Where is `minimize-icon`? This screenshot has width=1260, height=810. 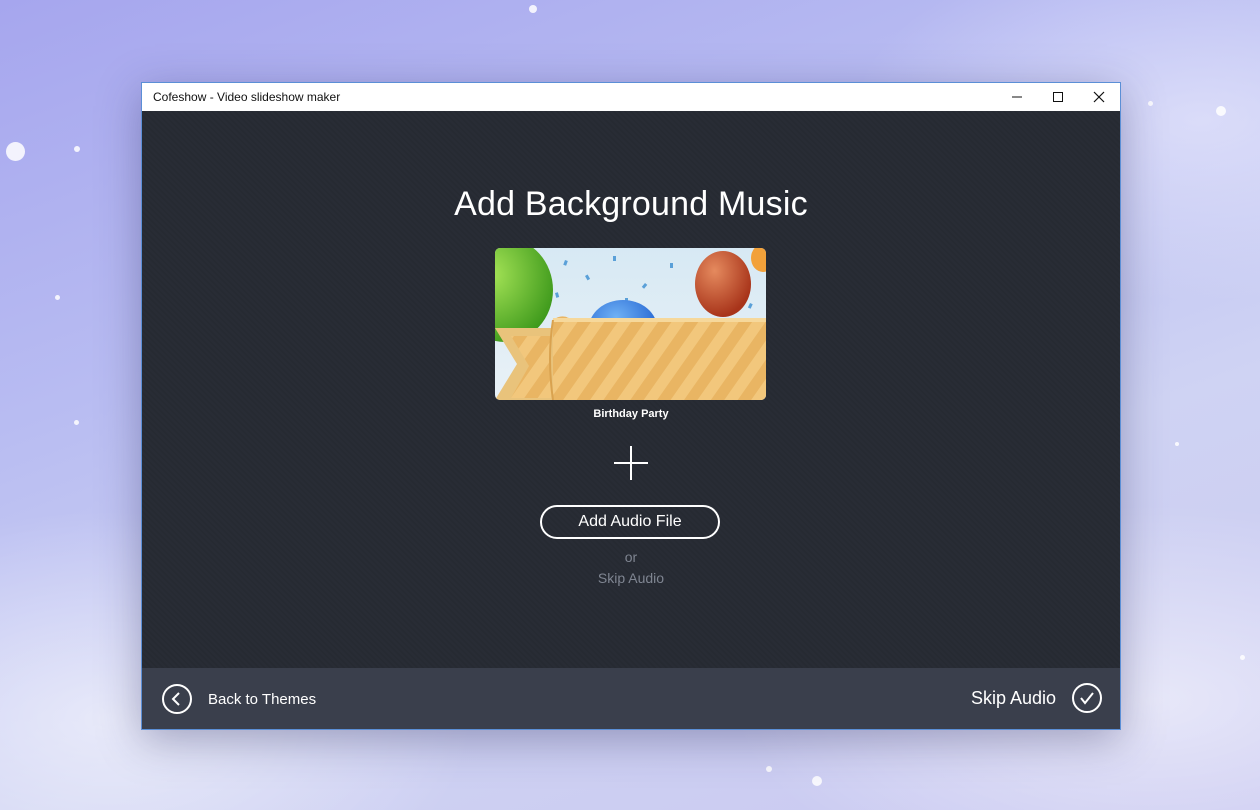
minimize-icon is located at coordinates (1017, 97).